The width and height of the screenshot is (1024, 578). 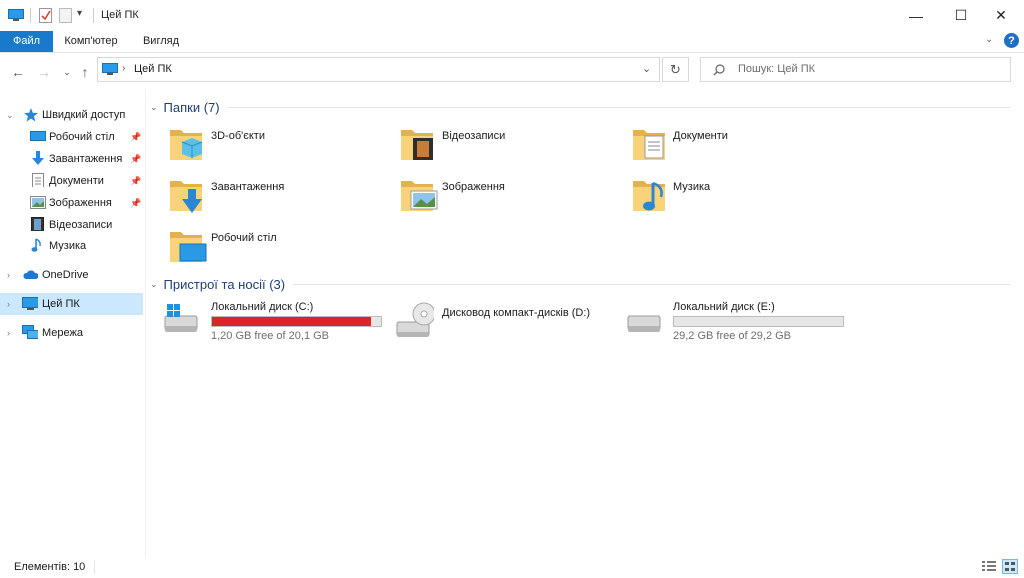 I want to click on nav-pictures-label: Зображення, so click(x=80, y=203).